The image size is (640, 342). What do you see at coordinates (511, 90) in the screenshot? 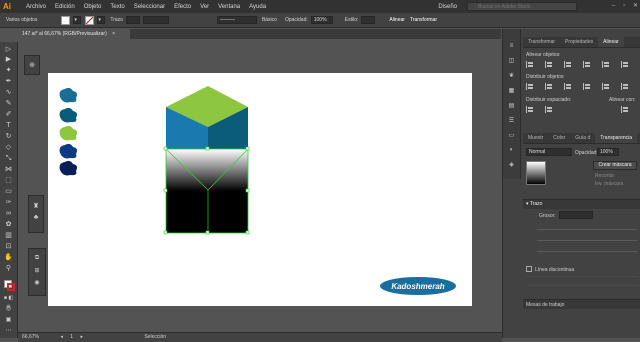
I see `swatches-icon: ▦` at bounding box center [511, 90].